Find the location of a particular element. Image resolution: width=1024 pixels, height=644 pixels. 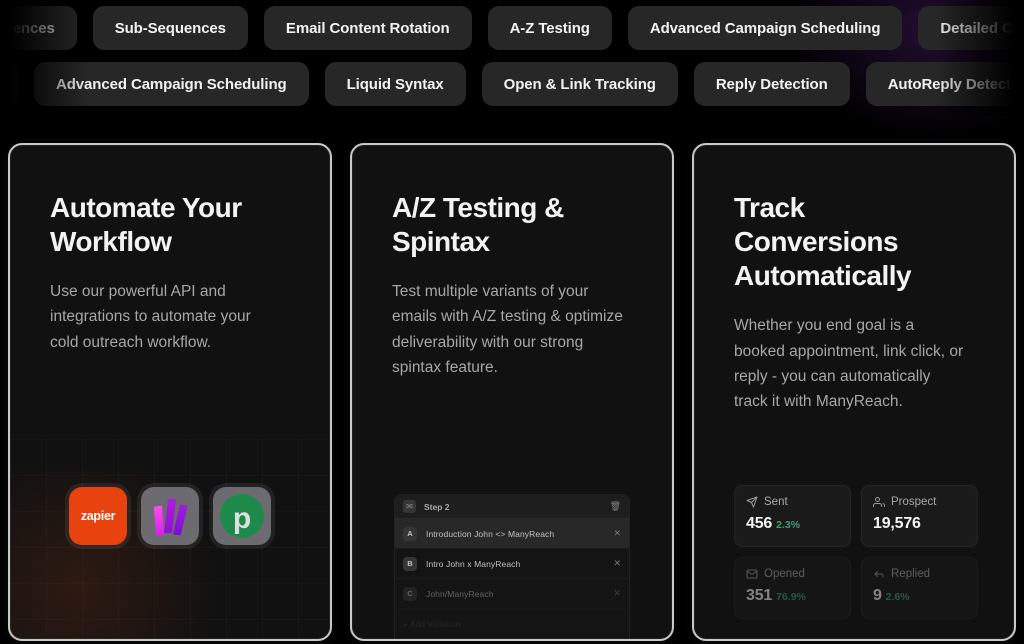

make-icon is located at coordinates (170, 516).